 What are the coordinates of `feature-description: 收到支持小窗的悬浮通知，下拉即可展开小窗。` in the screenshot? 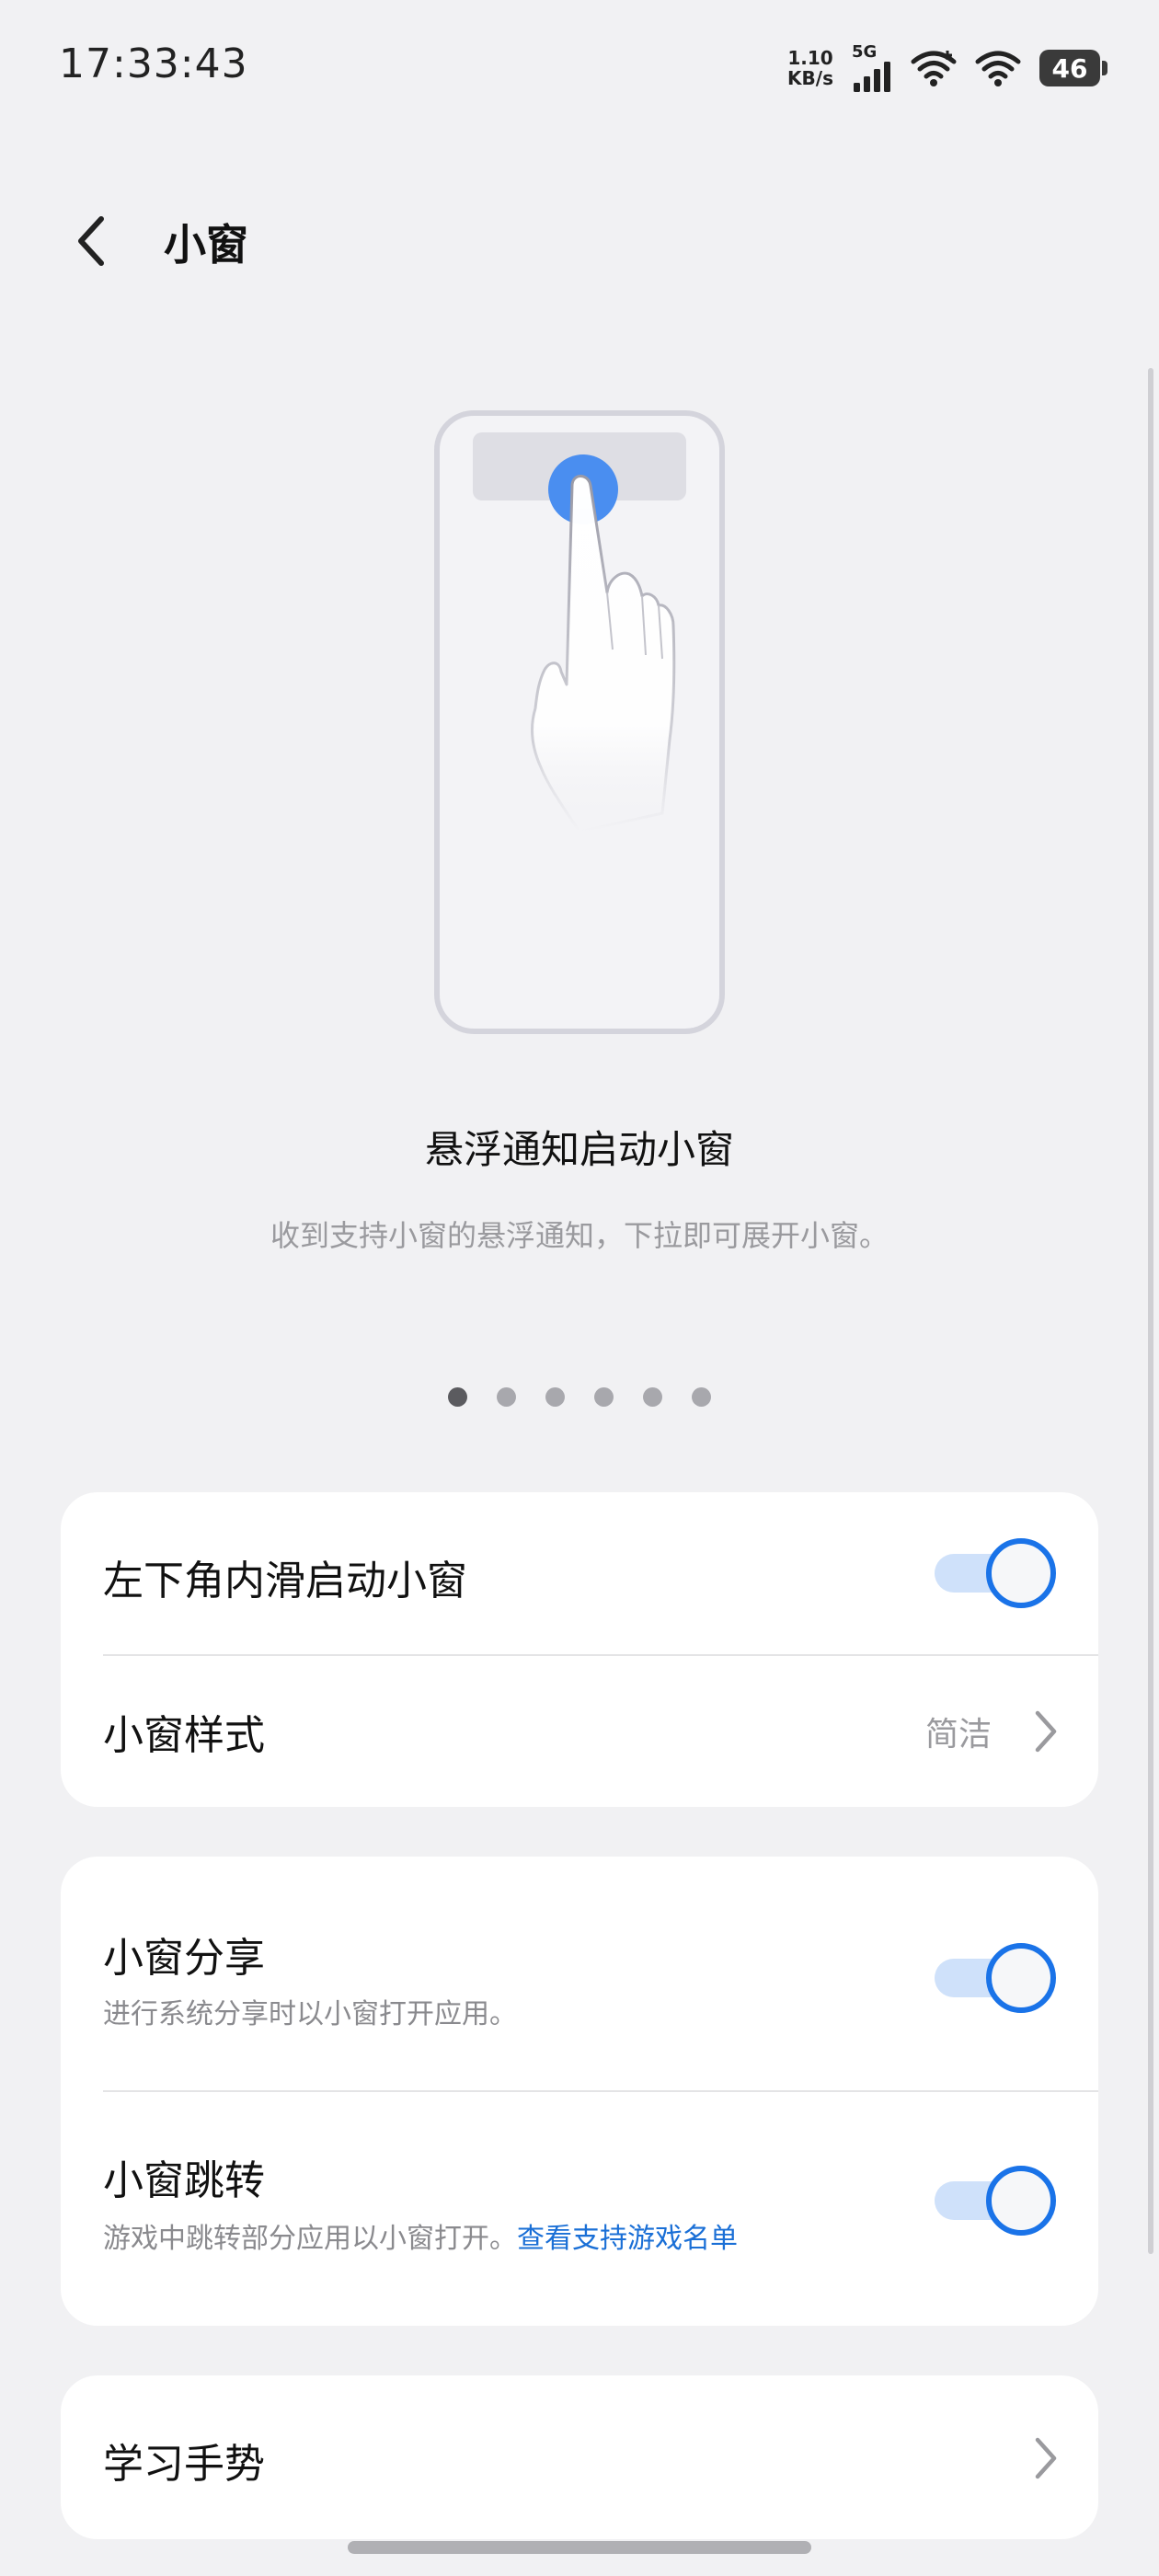 It's located at (579, 1235).